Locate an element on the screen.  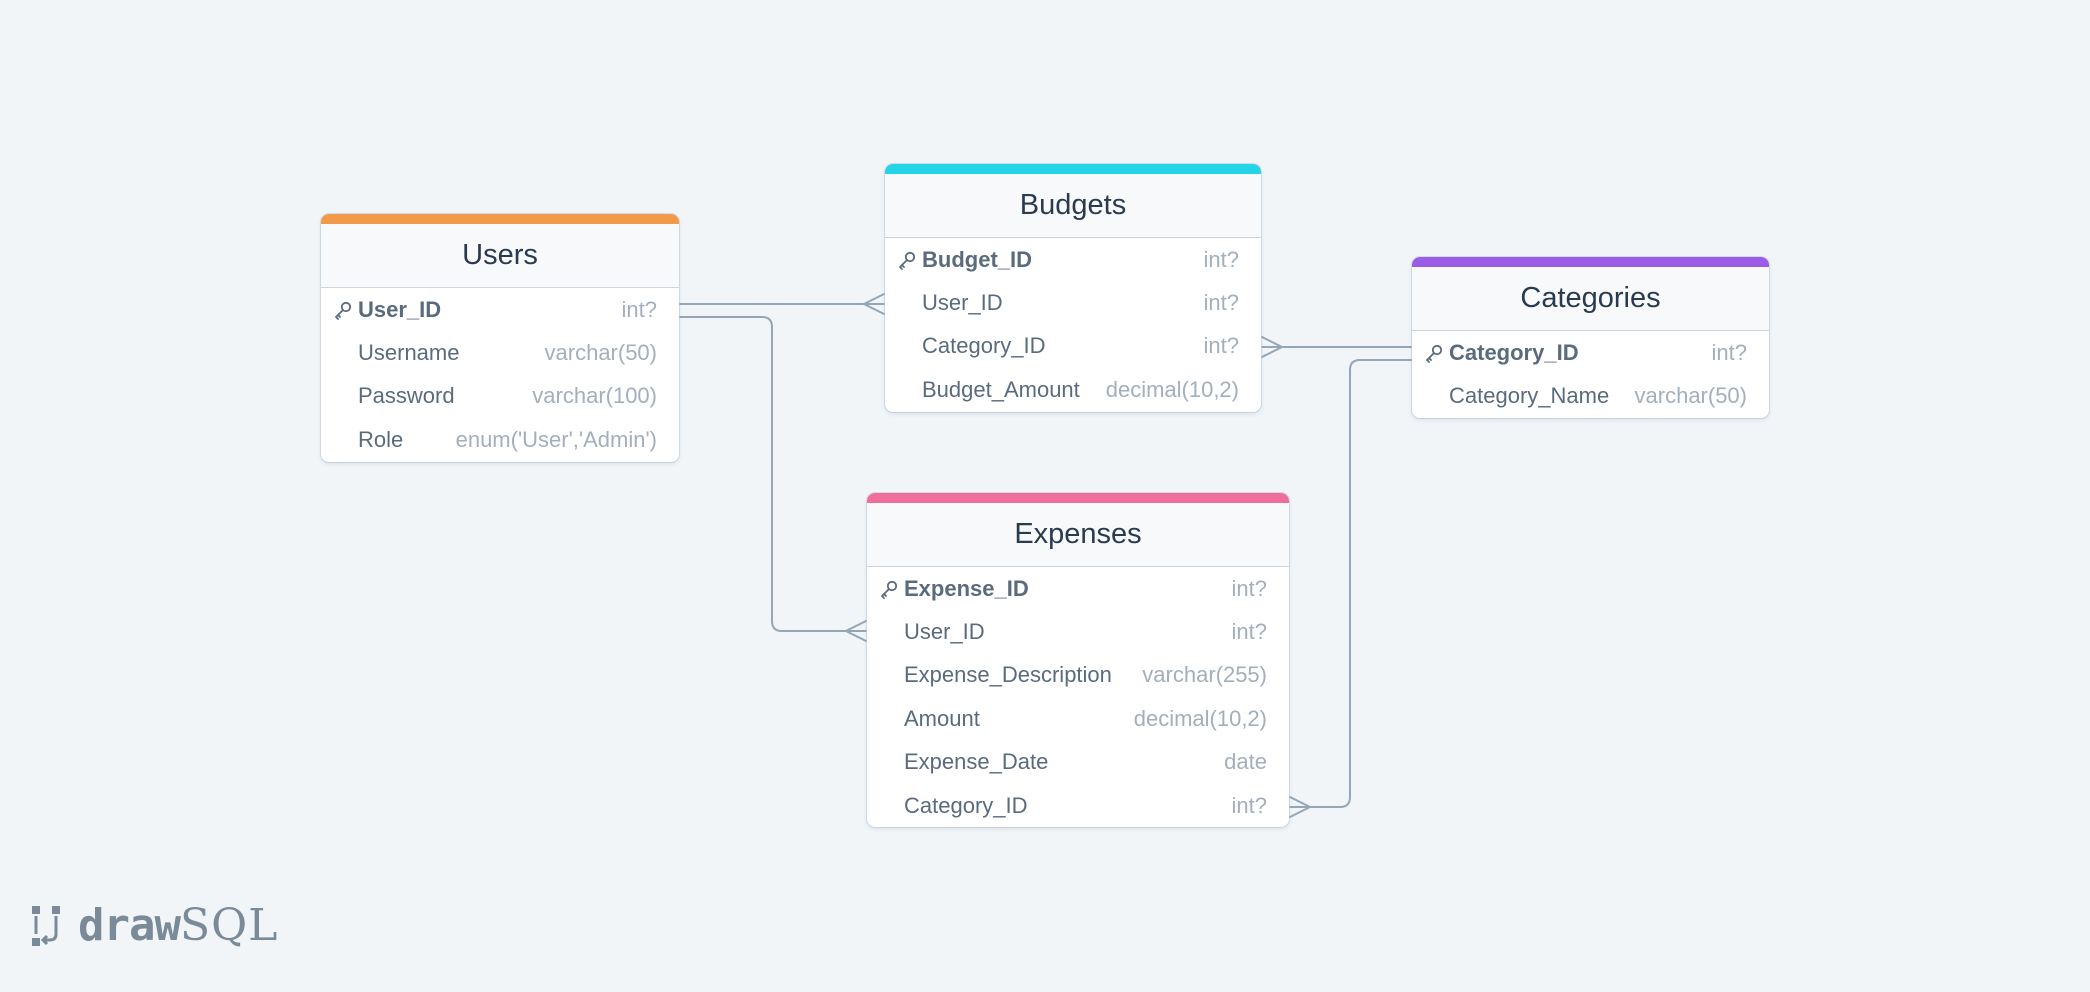
drawsql-logo-icon is located at coordinates (46, 925).